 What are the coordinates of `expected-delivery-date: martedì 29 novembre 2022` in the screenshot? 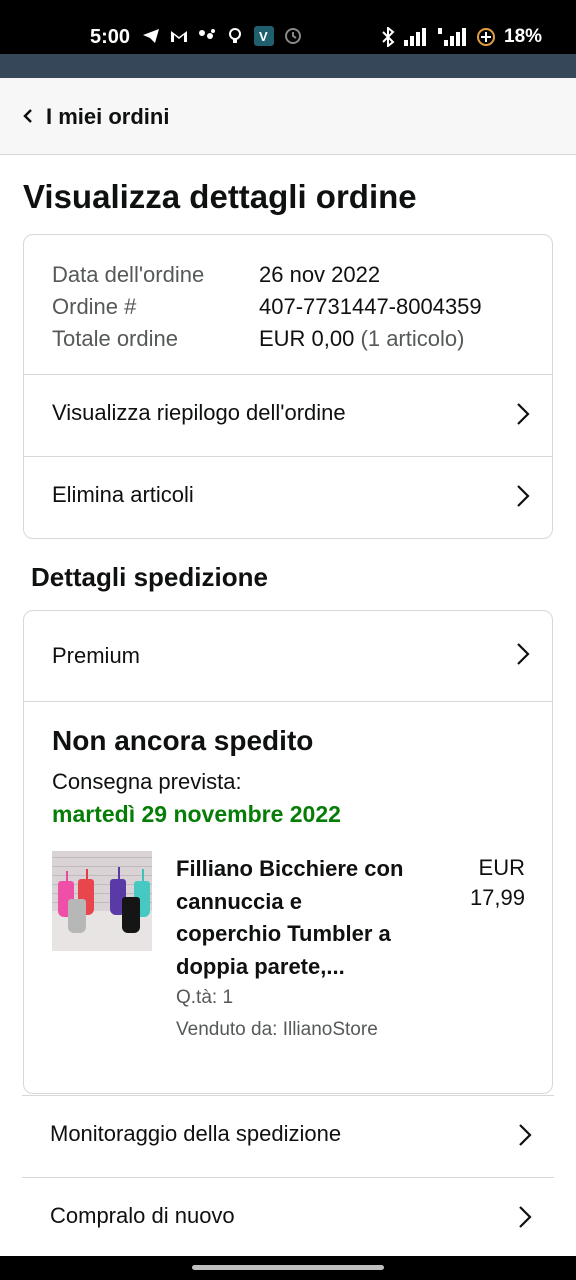 It's located at (196, 814).